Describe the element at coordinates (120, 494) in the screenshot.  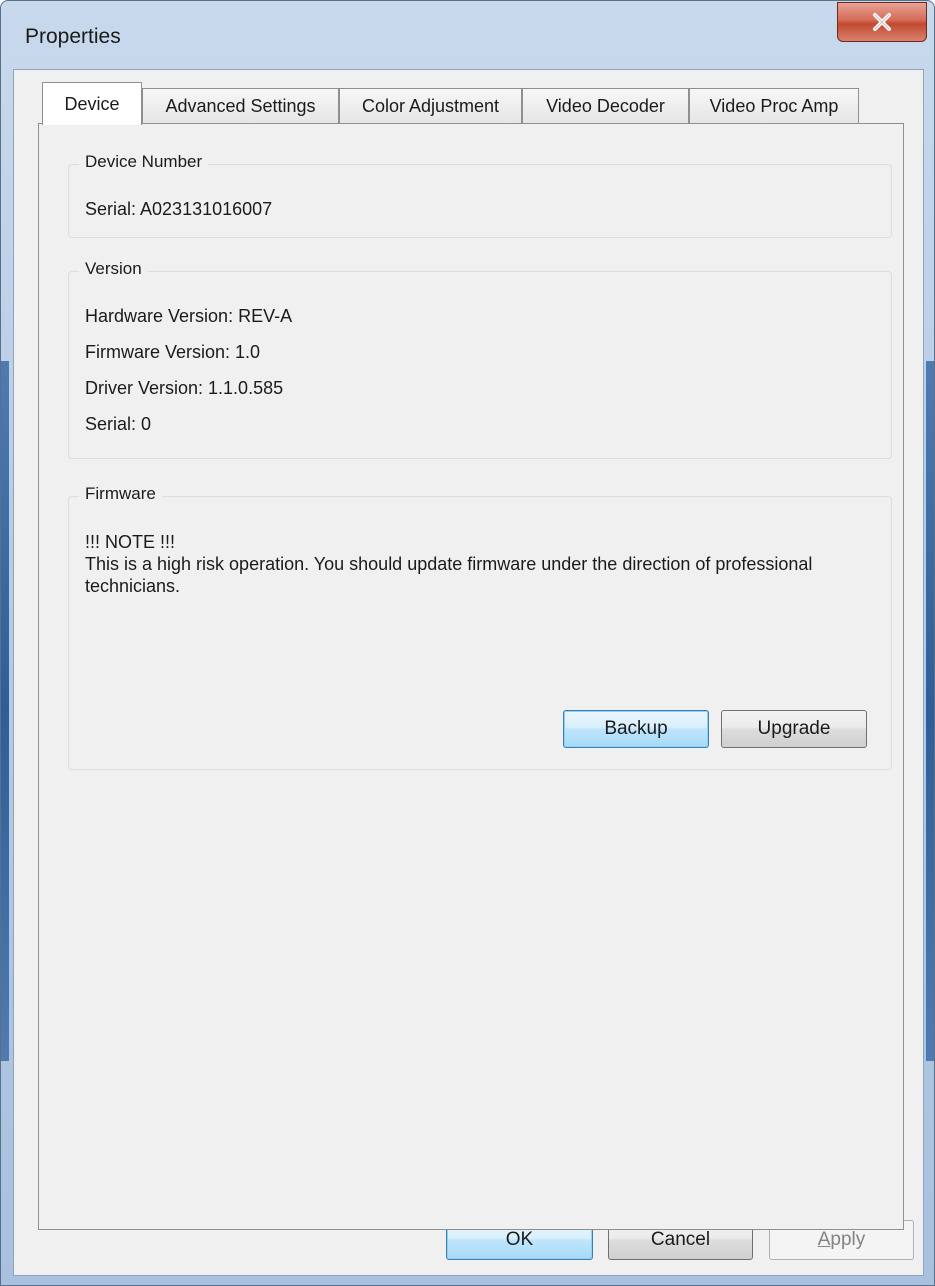
I see `firmware-title: Firmware` at that location.